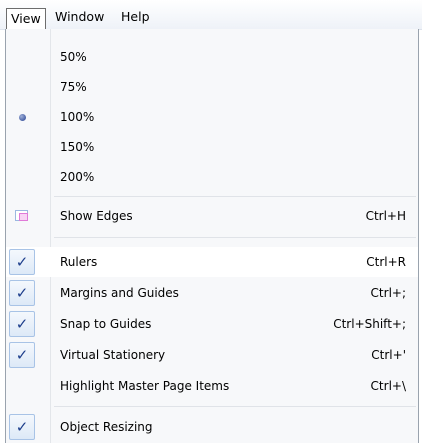 The width and height of the screenshot is (422, 443). What do you see at coordinates (212, 427) in the screenshot?
I see `menu-item-object-resizing: ✓ Object Resizing` at bounding box center [212, 427].